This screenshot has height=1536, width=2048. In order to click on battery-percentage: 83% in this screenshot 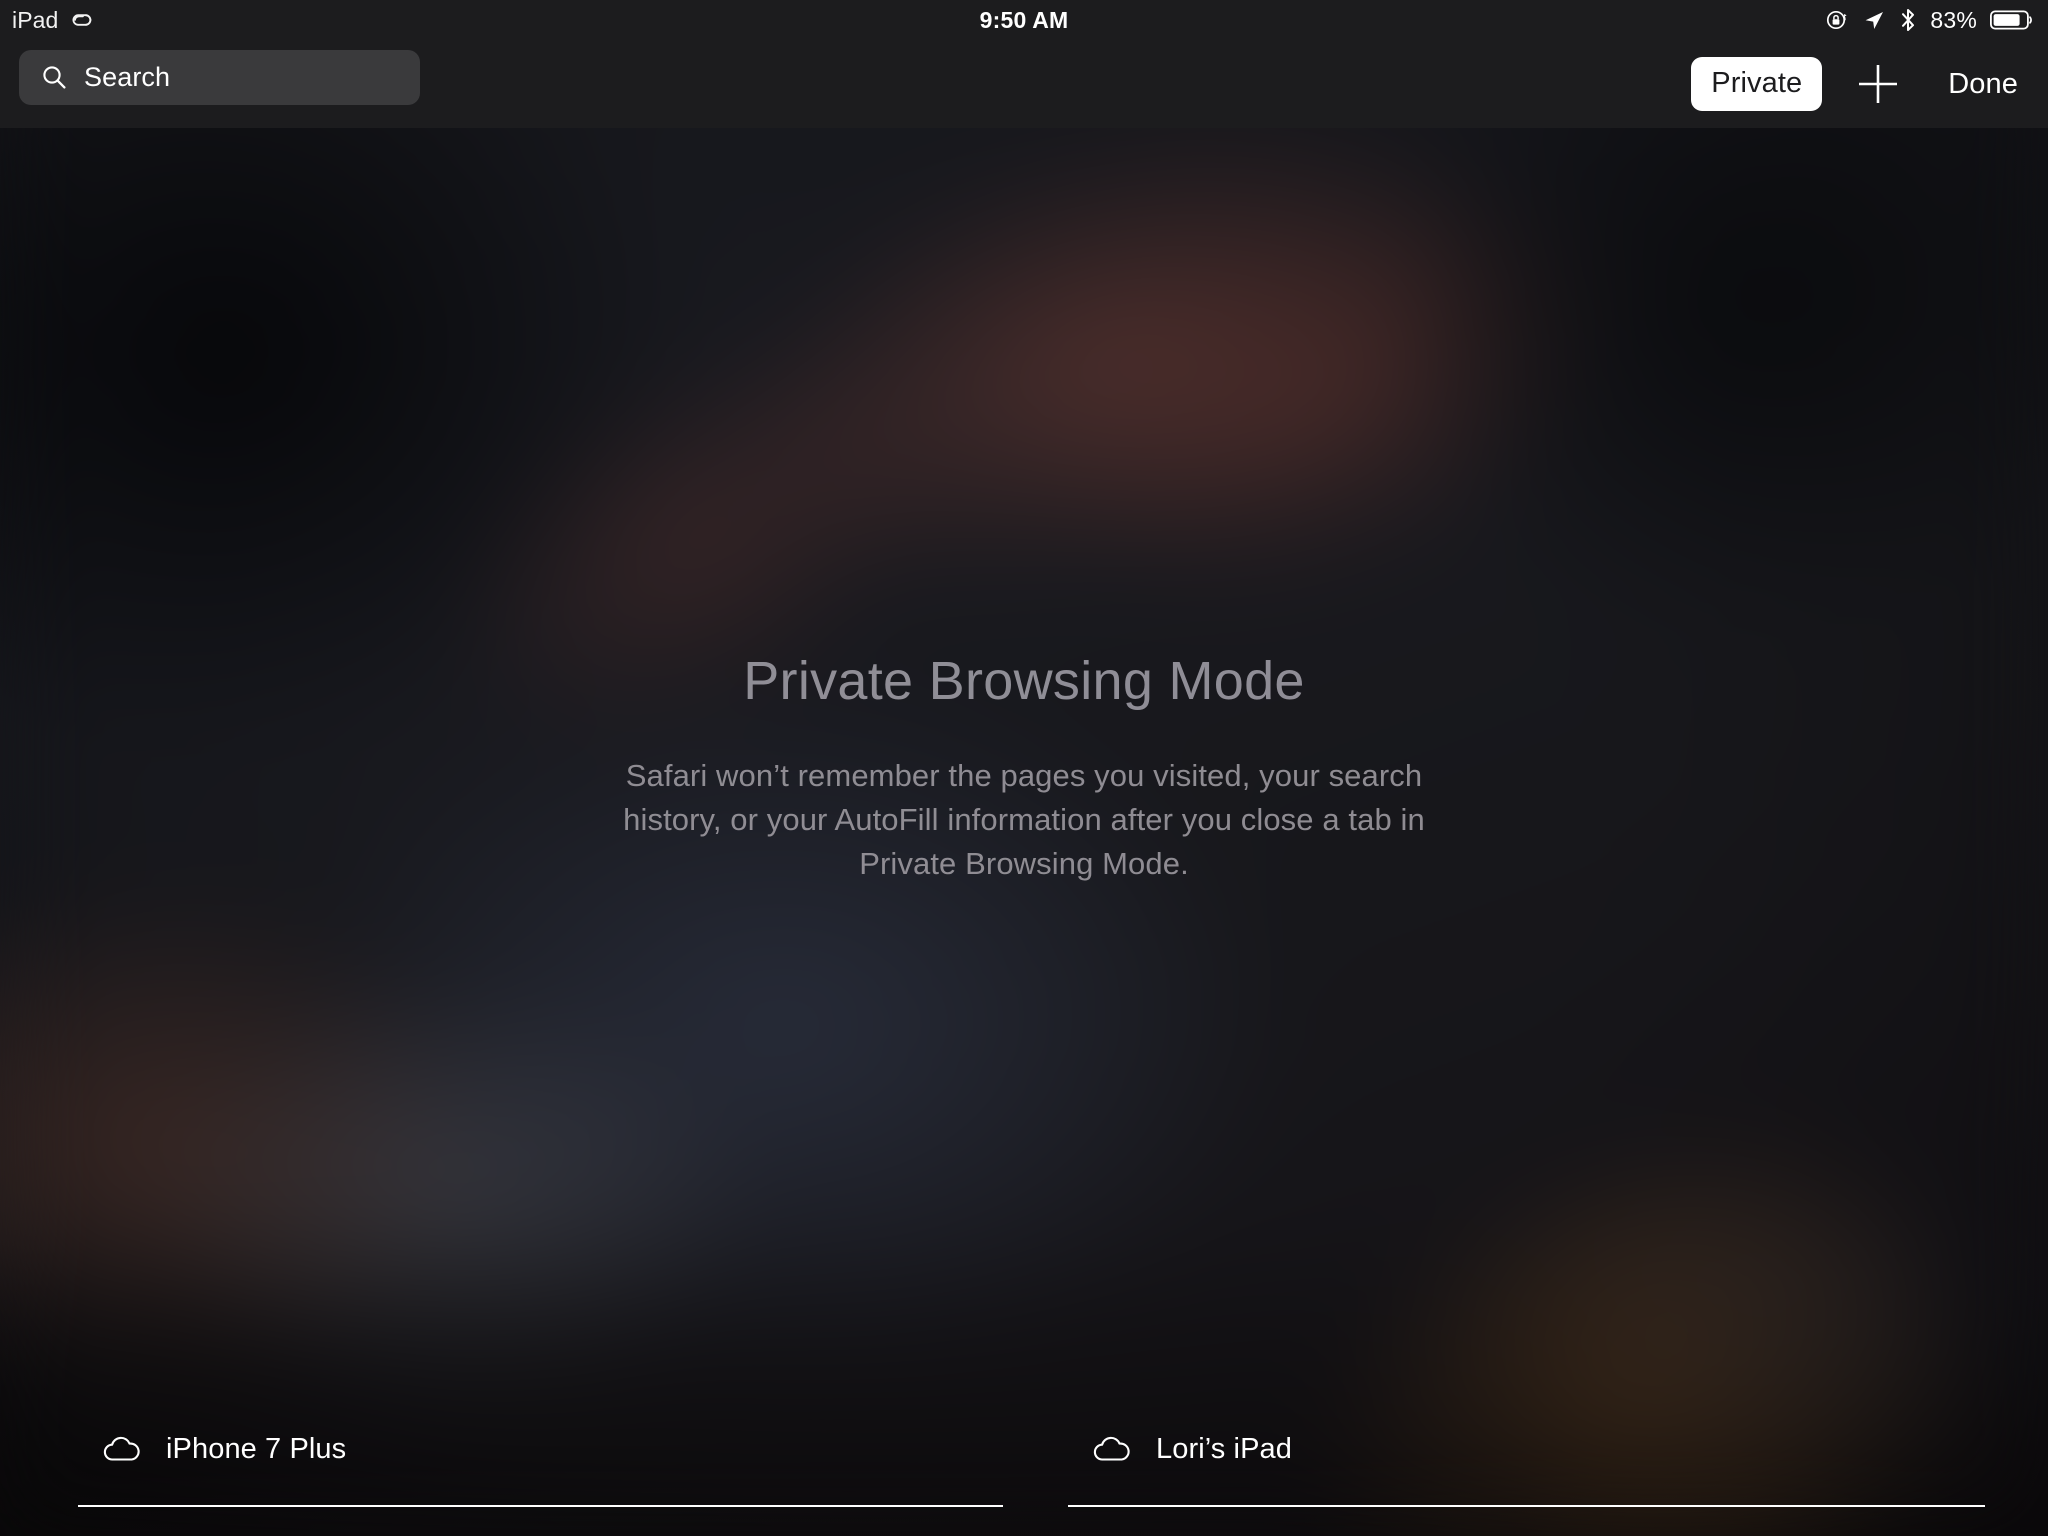, I will do `click(1953, 19)`.